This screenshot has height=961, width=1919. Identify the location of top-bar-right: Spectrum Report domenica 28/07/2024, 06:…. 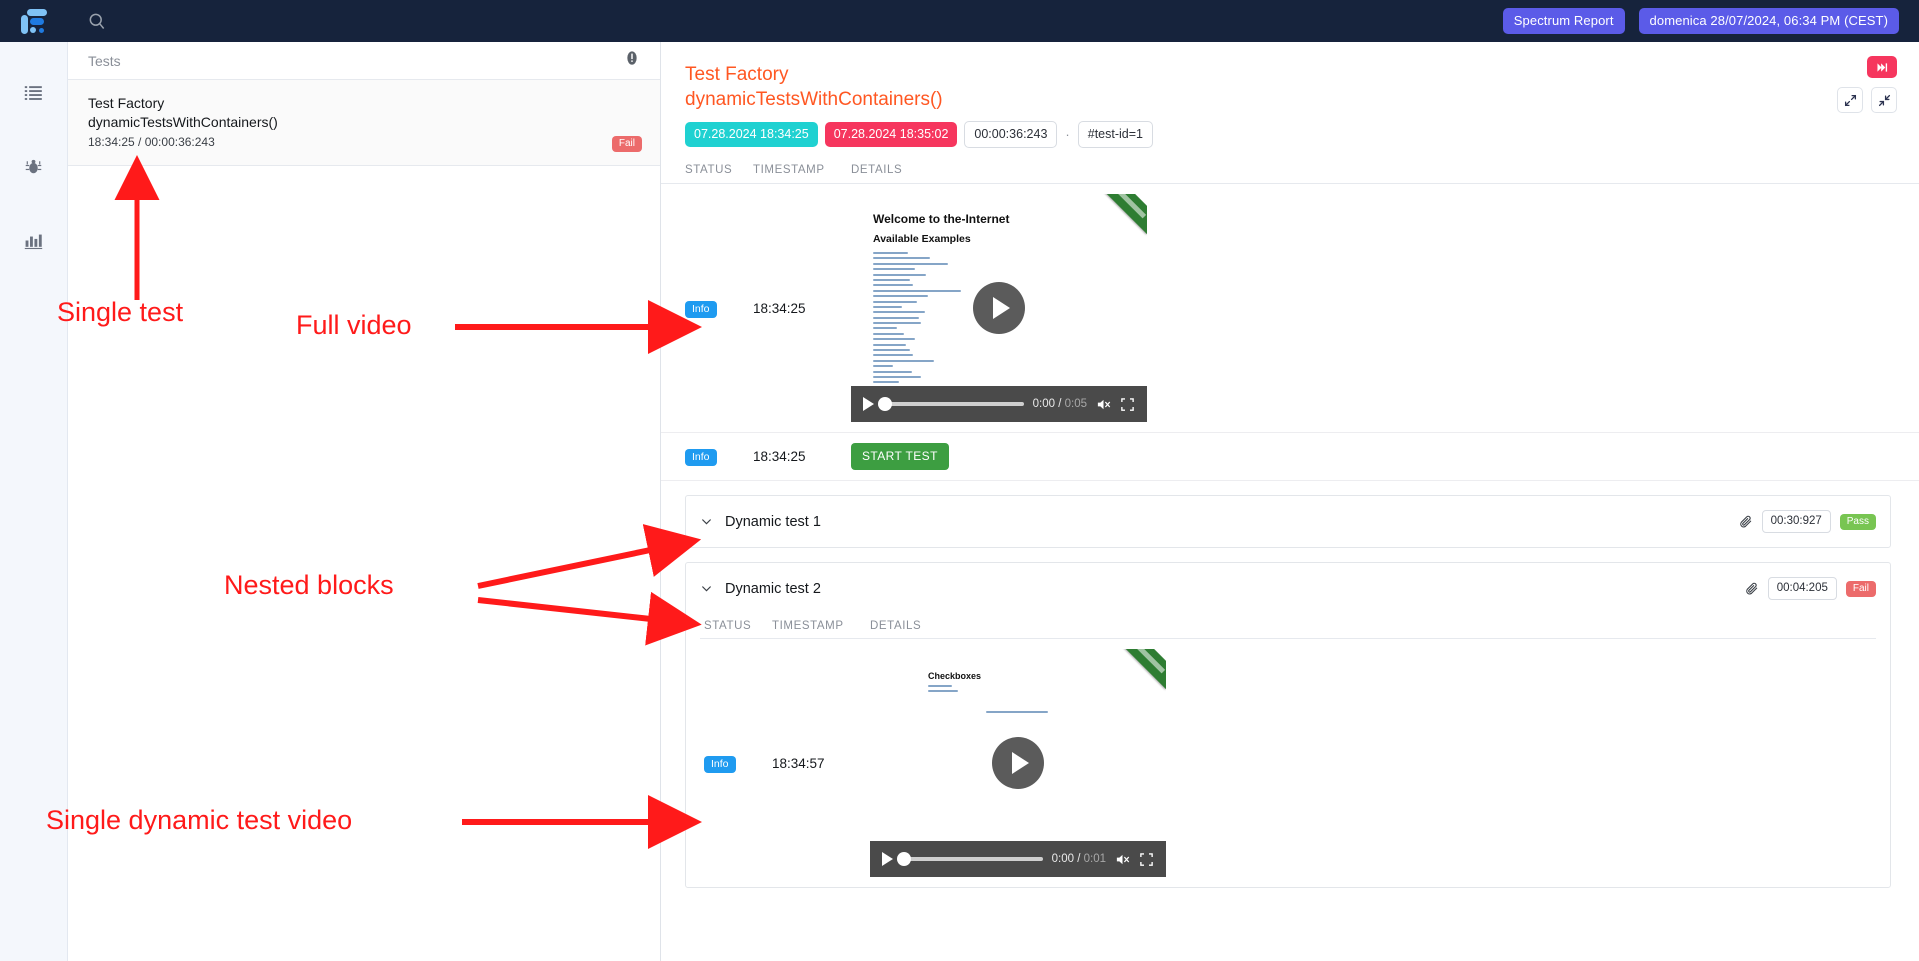
(1710, 21).